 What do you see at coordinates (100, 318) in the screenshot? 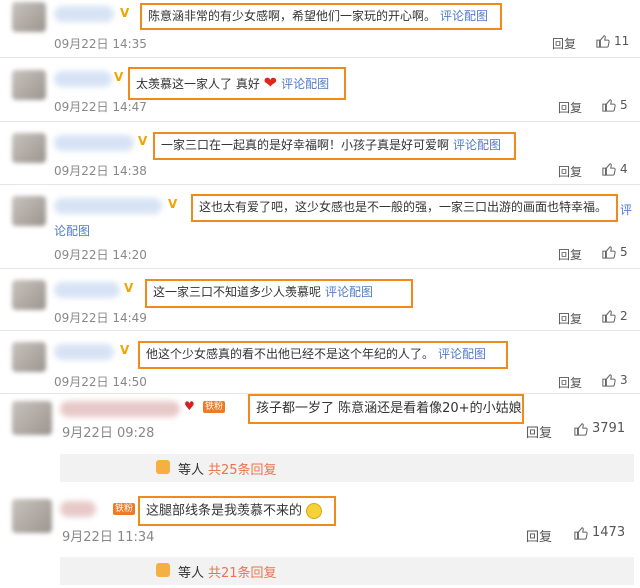
I see `timestamp: 09月22日 14:49` at bounding box center [100, 318].